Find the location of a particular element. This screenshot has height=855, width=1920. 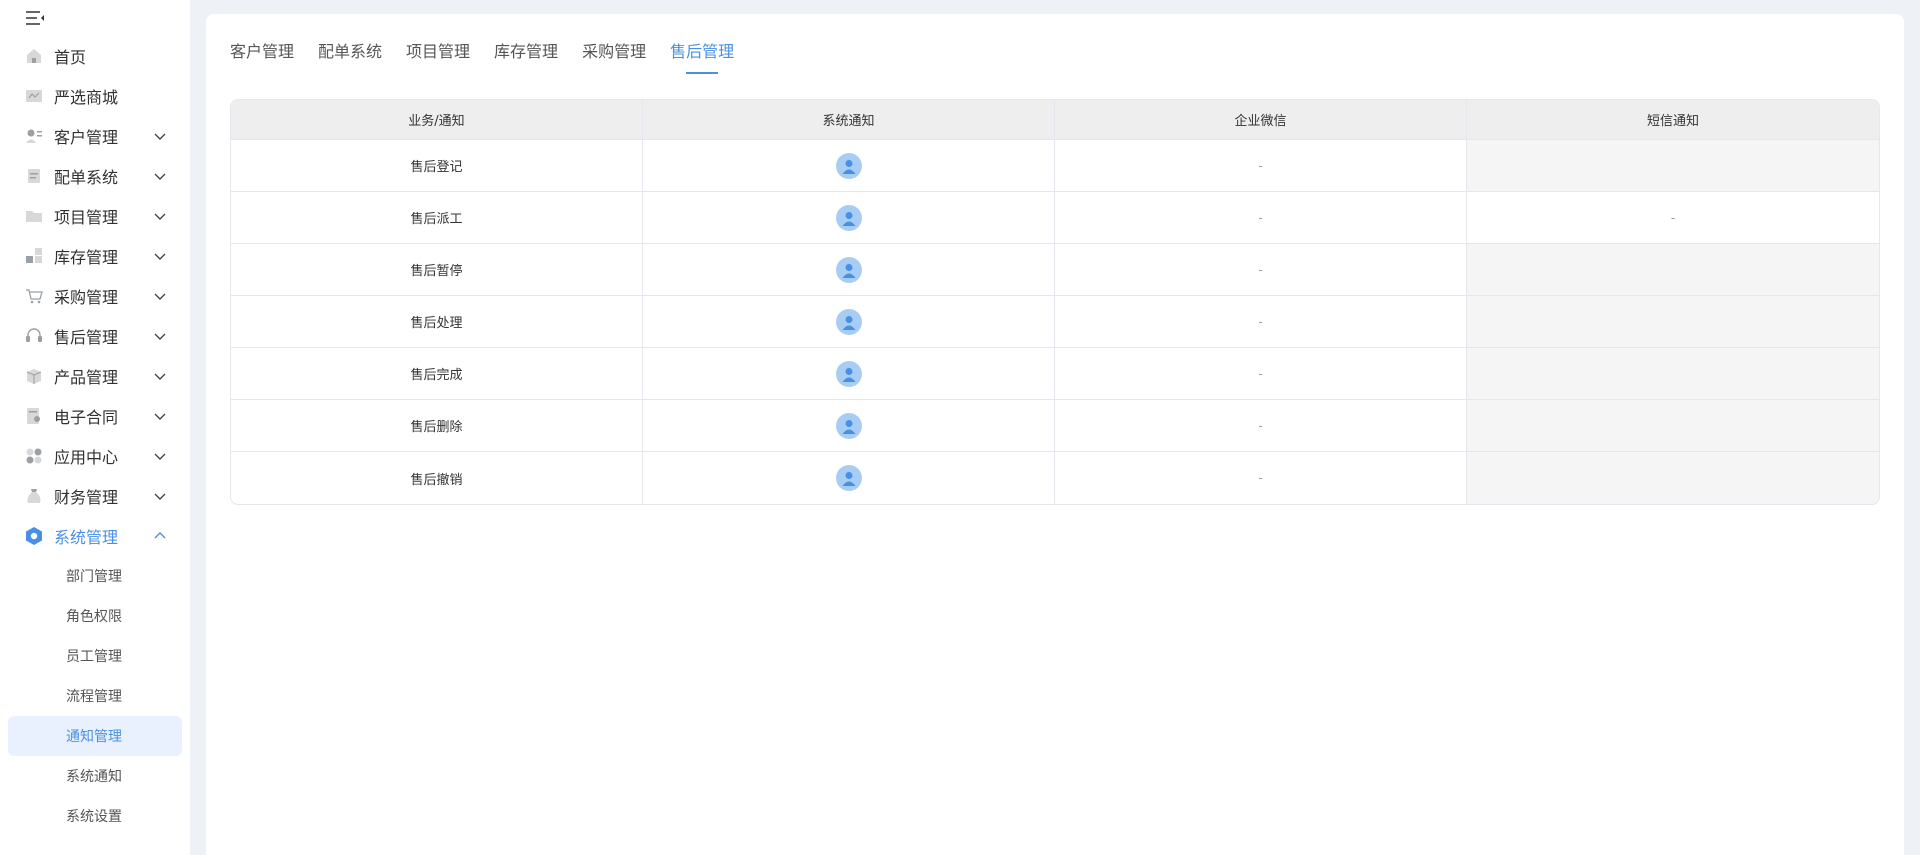

submenu-item-2: 员工管理 is located at coordinates (95, 656).